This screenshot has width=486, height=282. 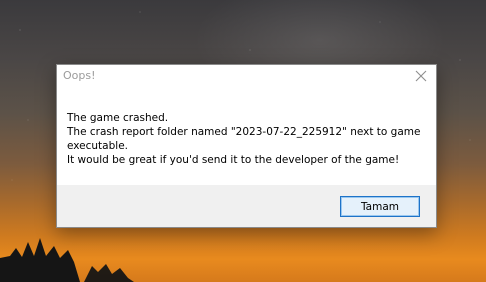 I want to click on dialog-title: Oops!, so click(x=79, y=75).